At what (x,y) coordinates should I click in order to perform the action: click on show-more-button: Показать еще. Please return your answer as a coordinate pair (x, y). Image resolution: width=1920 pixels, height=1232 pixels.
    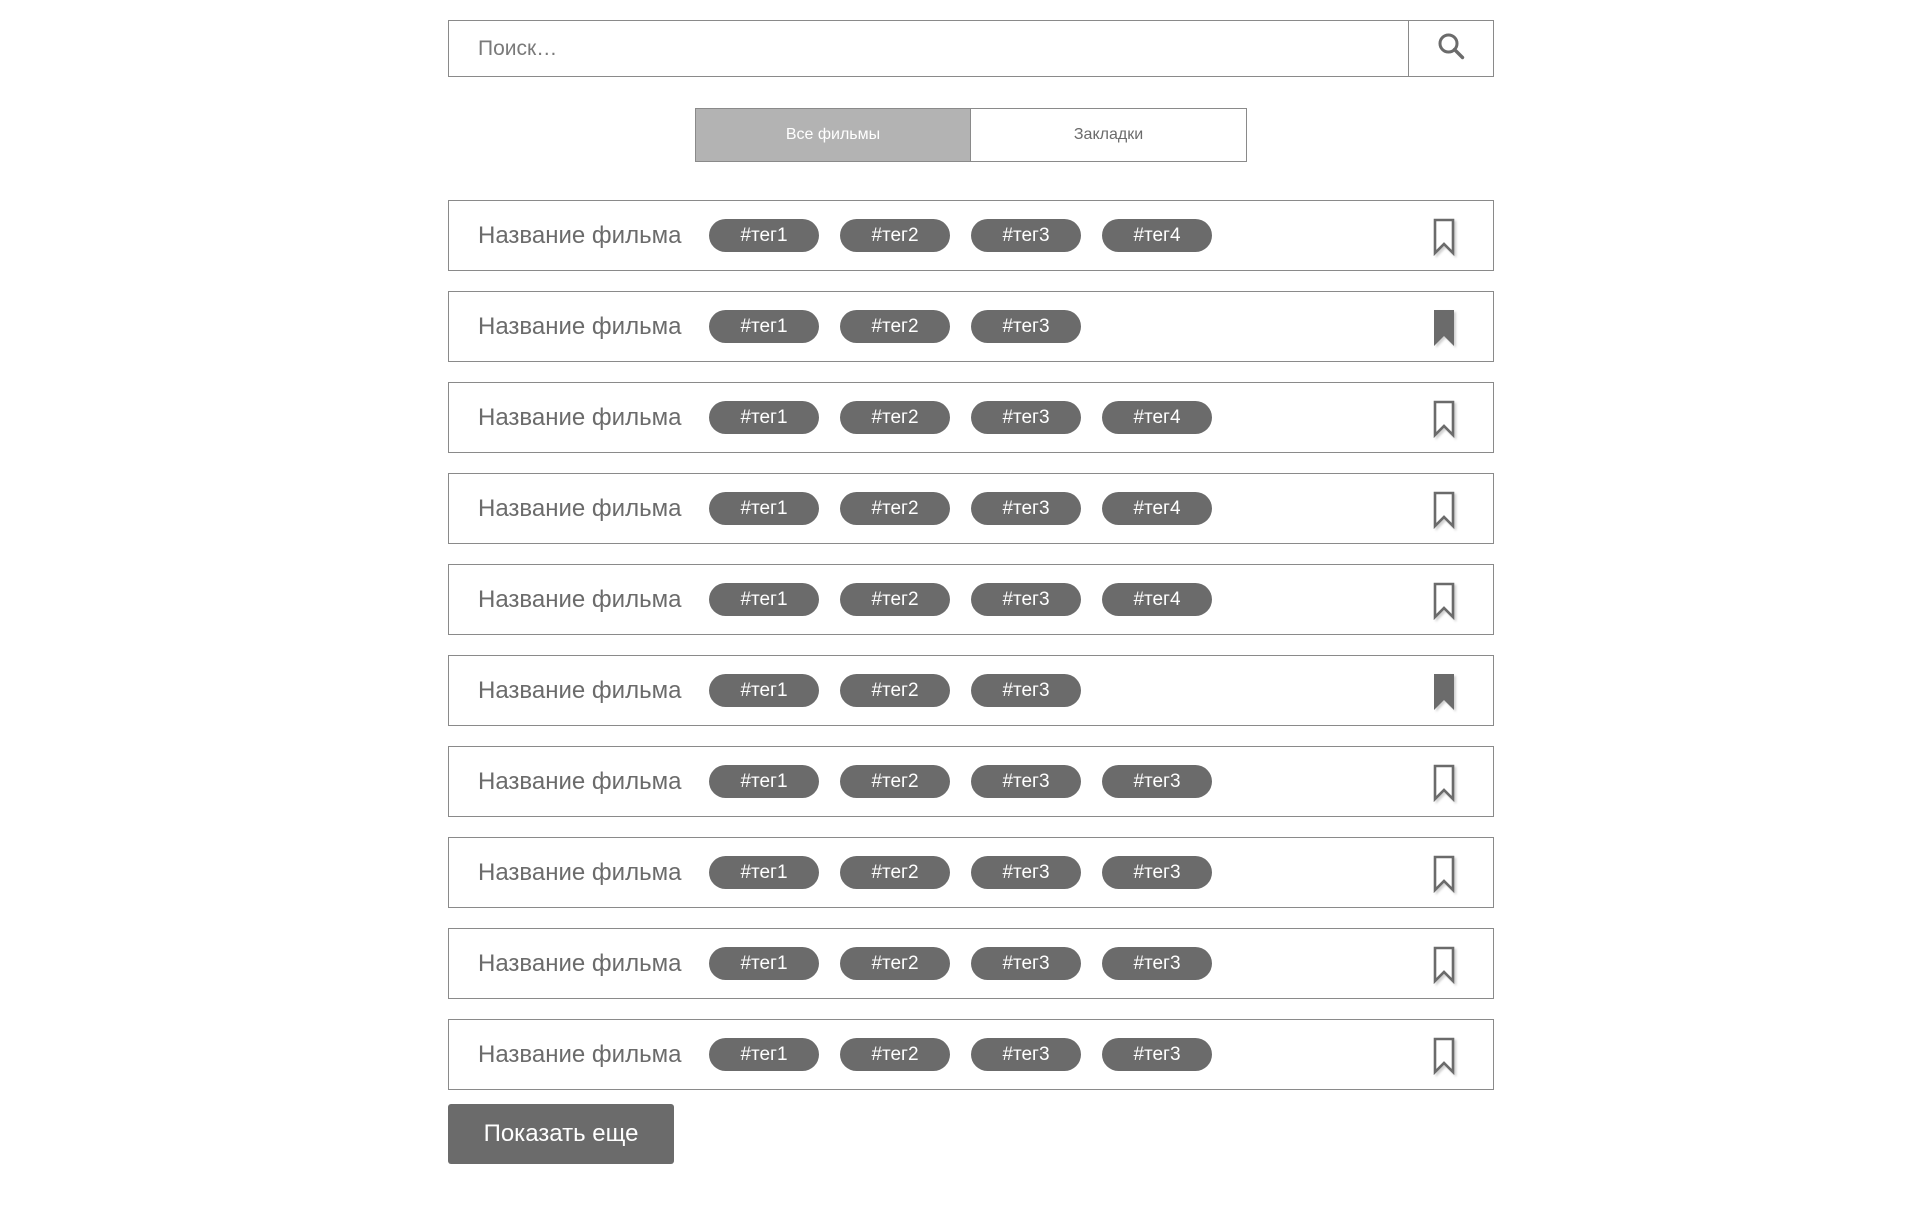
    Looking at the image, I should click on (561, 1134).